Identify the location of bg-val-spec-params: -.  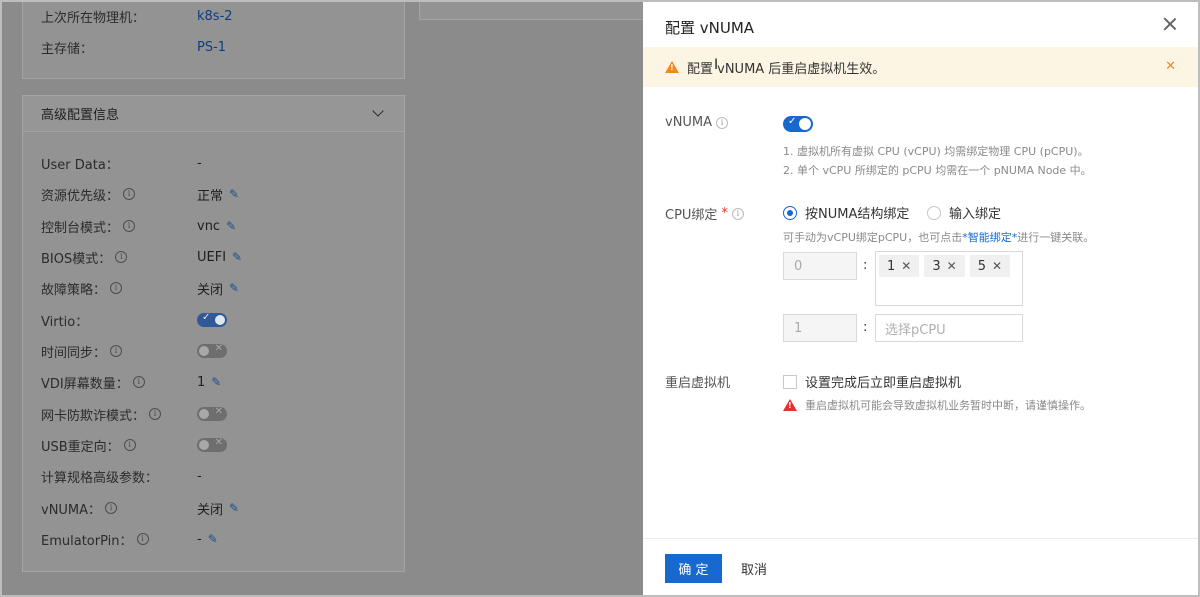
(199, 476).